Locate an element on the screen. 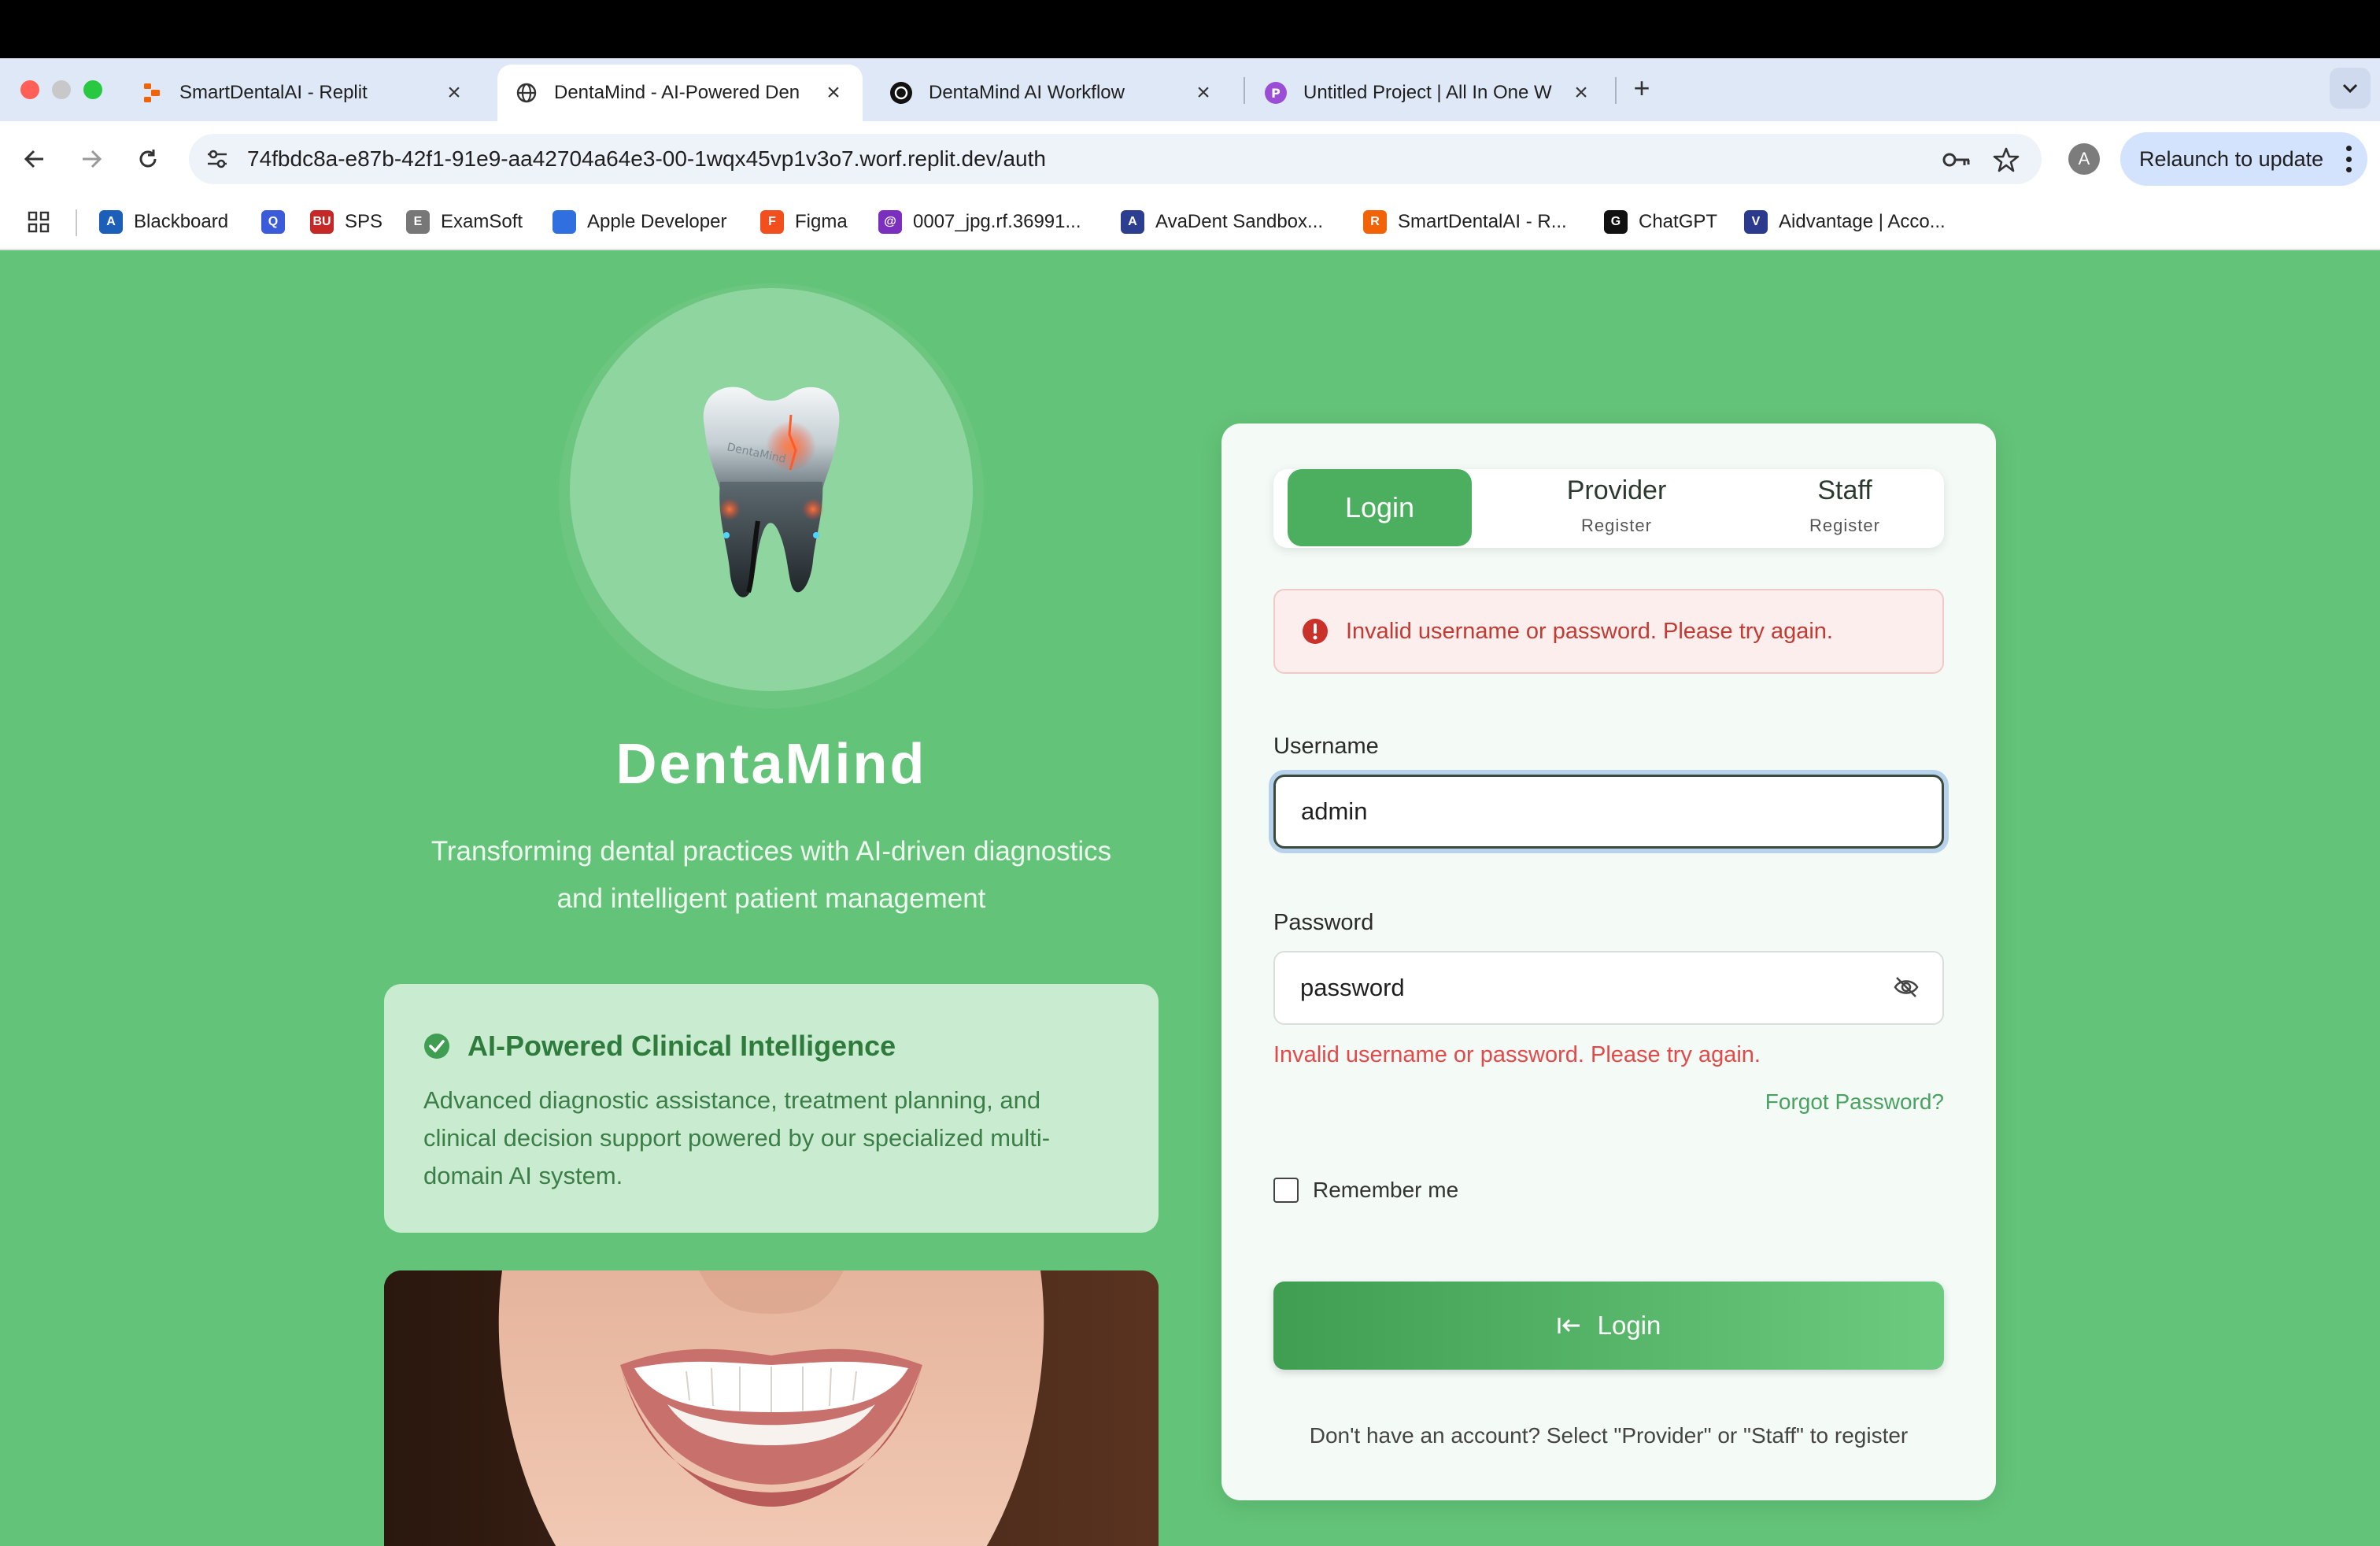  remember-me-label: Remember me is located at coordinates (1386, 1190).